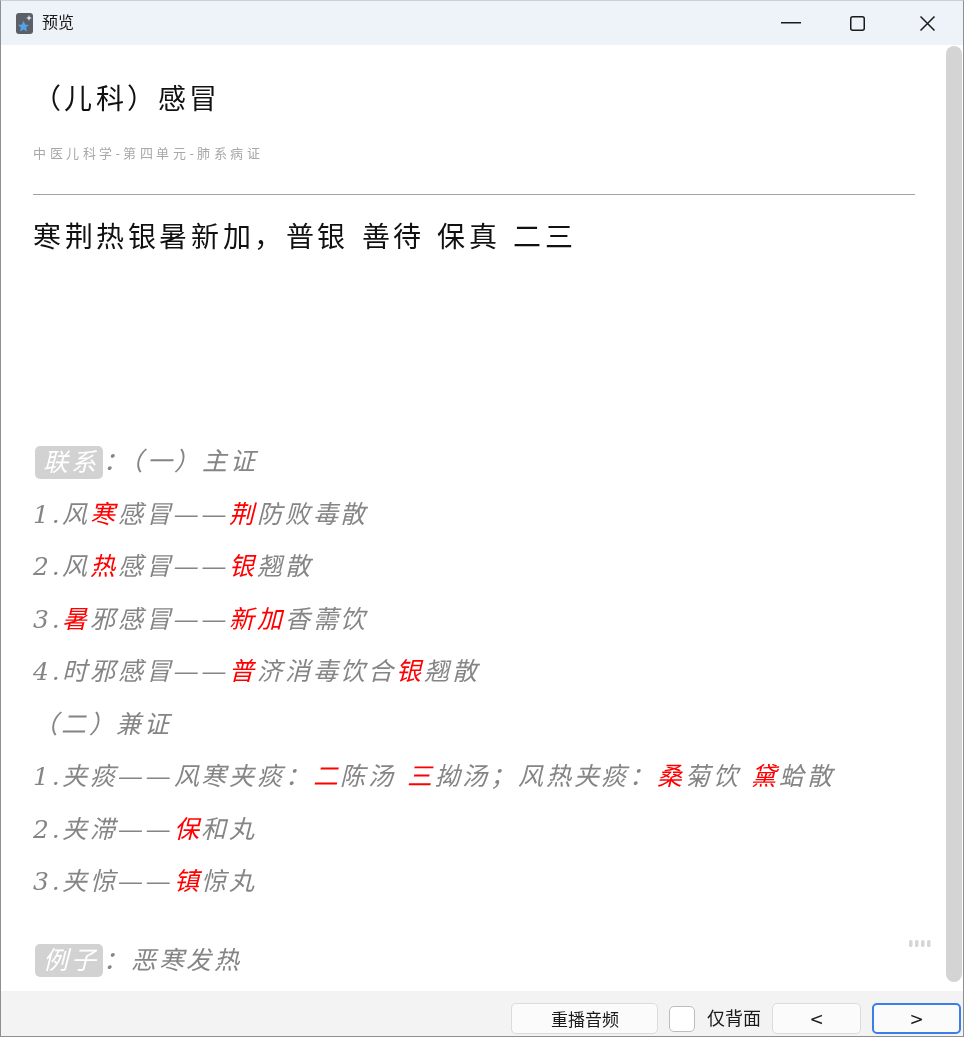 Image resolution: width=964 pixels, height=1037 pixels. What do you see at coordinates (256, 672) in the screenshot?
I see `note-line: 4.时邪感冒——普济消毒饮合银翘散` at bounding box center [256, 672].